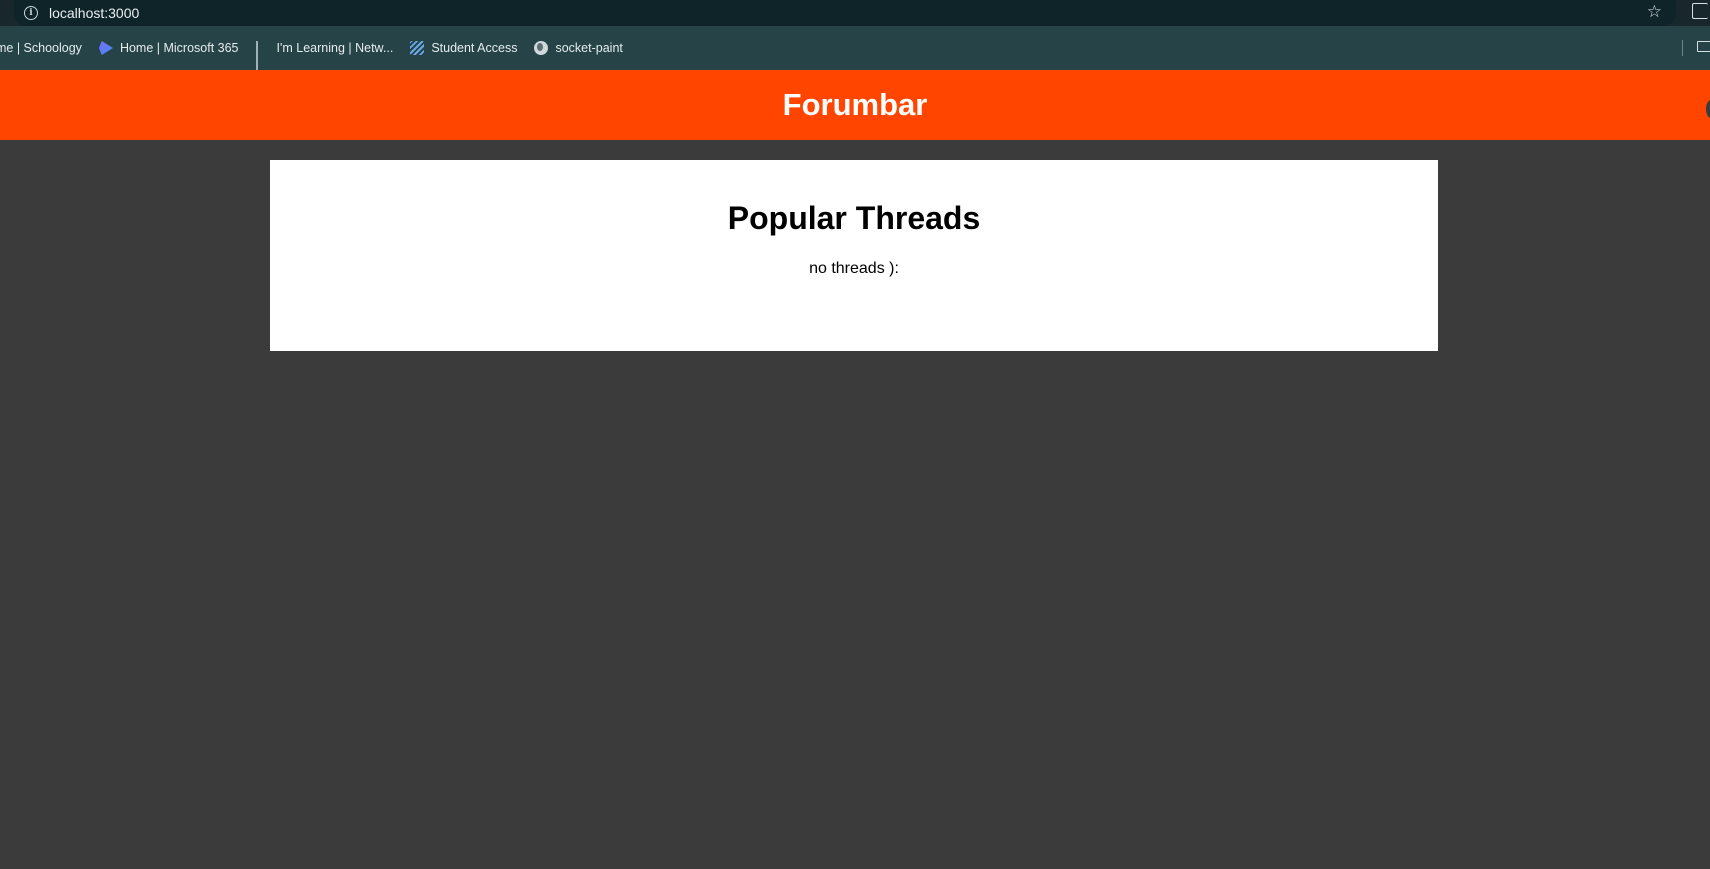 The image size is (1710, 869). I want to click on student-access-icon, so click(417, 48).